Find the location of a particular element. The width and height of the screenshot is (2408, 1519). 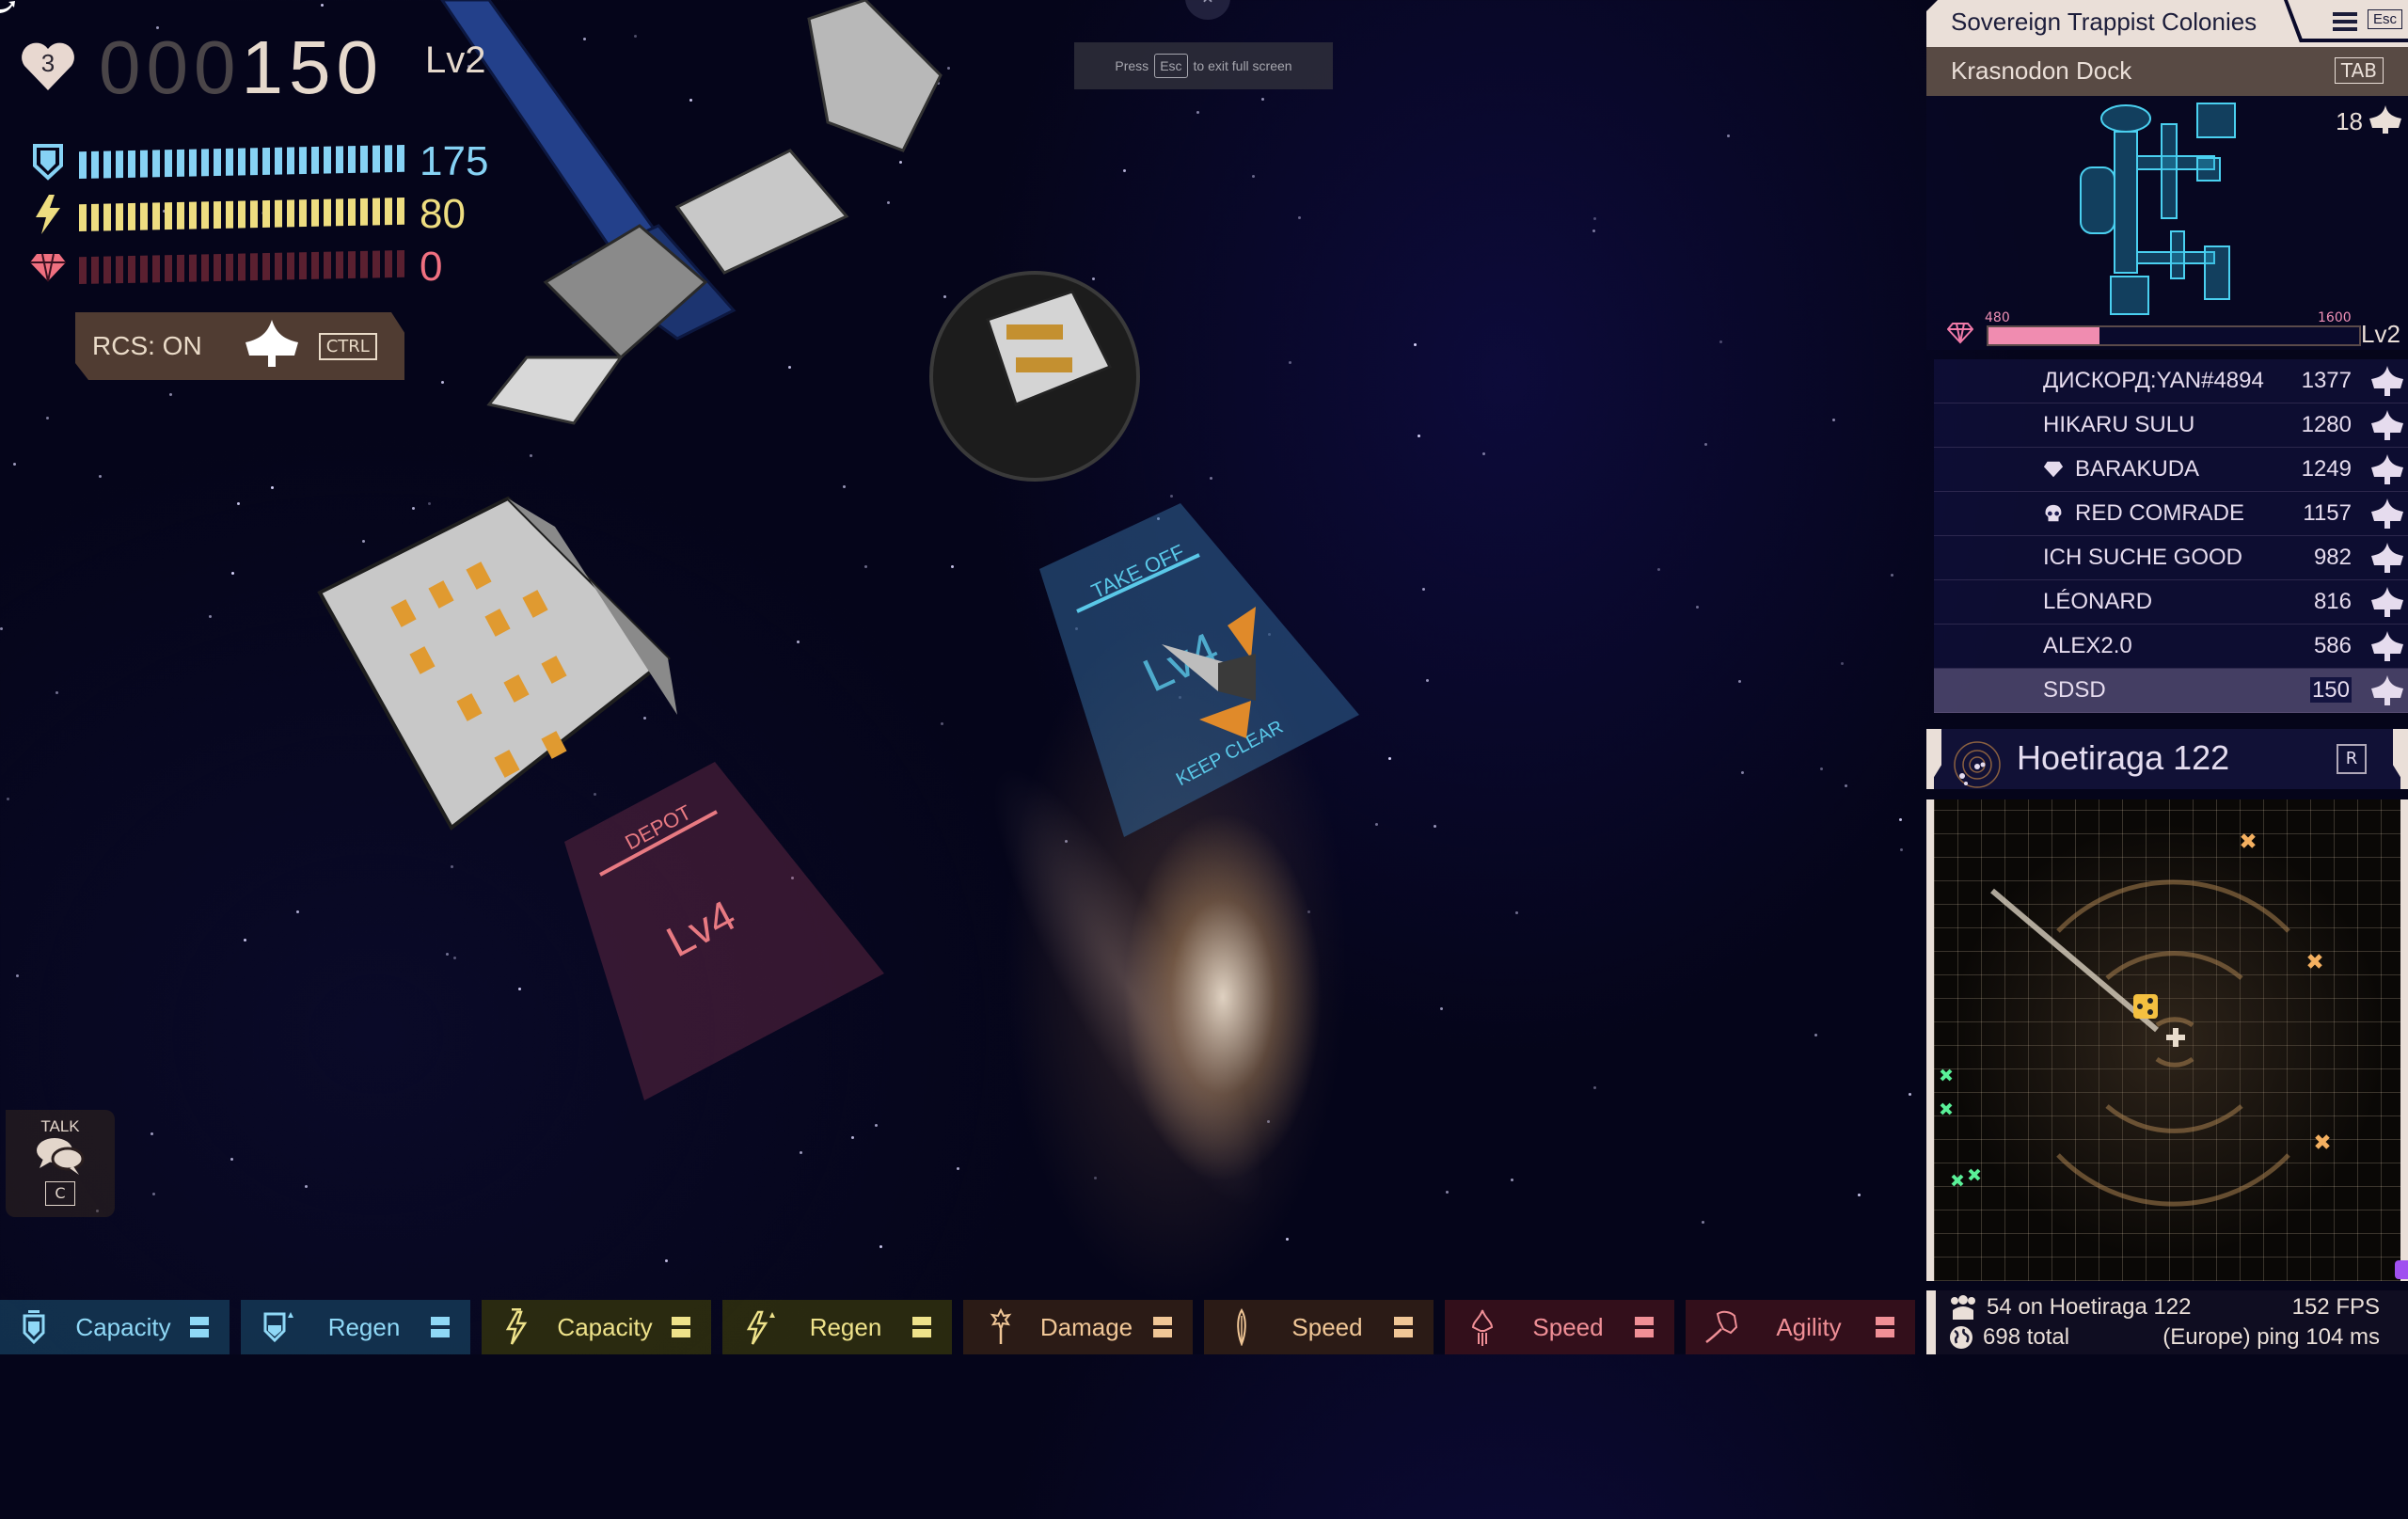

upgrade-energy-regen-button: Regen is located at coordinates (837, 1327).